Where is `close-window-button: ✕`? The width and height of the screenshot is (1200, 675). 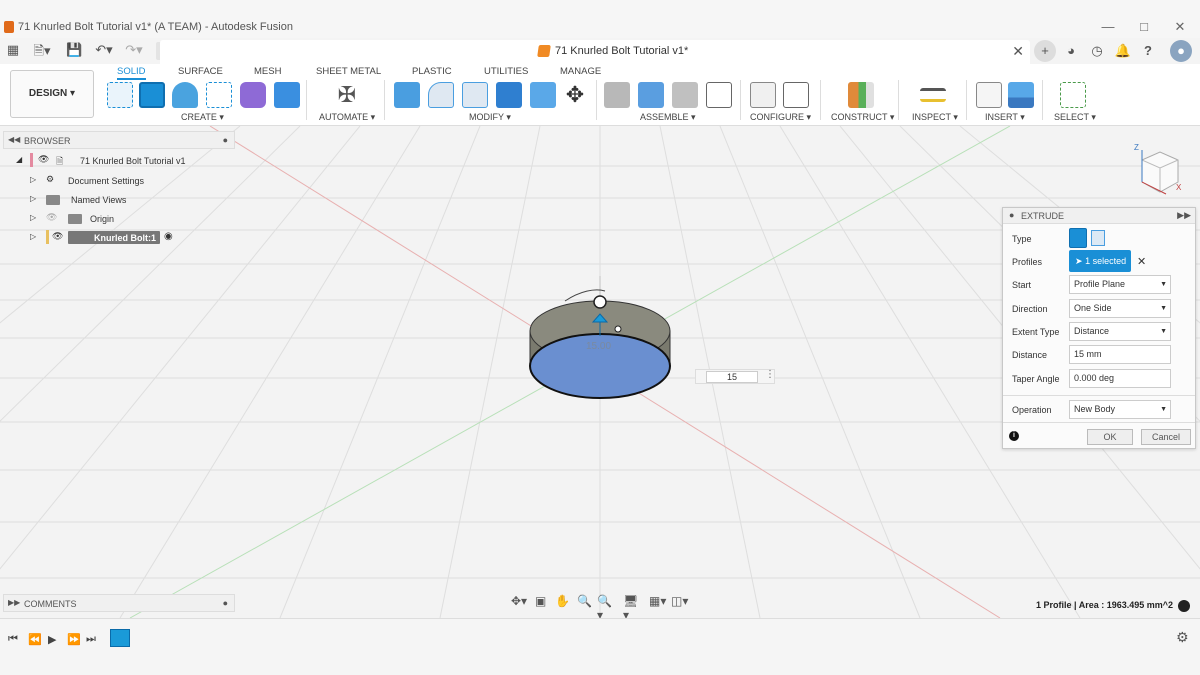 close-window-button: ✕ is located at coordinates (1180, 27).